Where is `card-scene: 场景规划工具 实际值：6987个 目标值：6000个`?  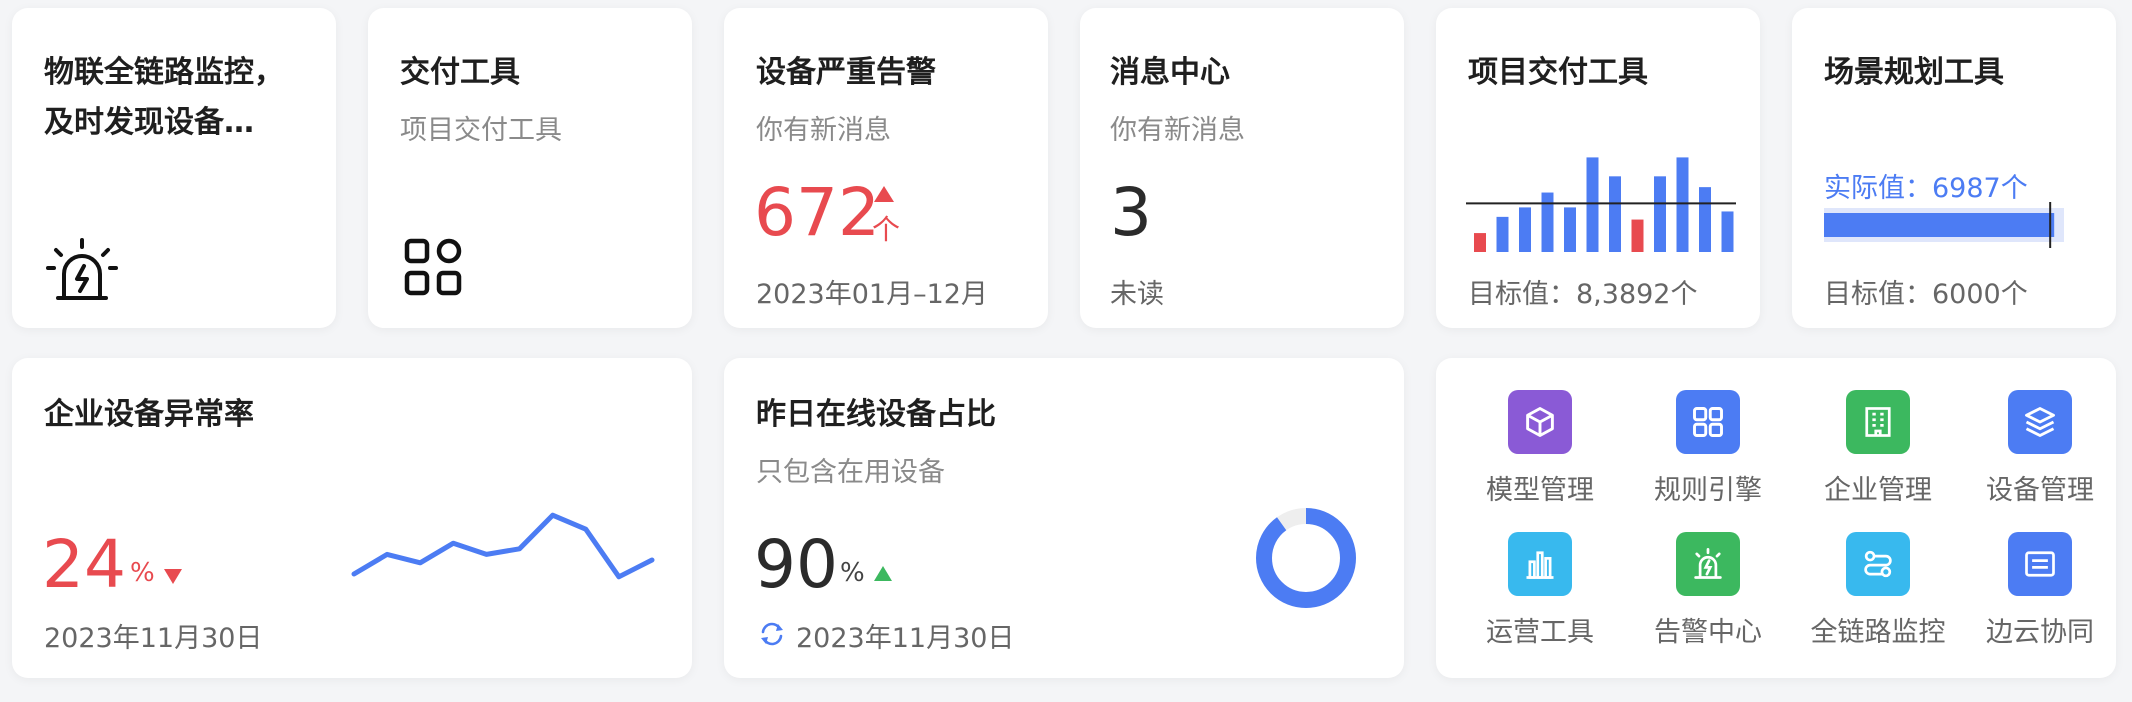 card-scene: 场景规划工具 实际值：6987个 目标值：6000个 is located at coordinates (1954, 168).